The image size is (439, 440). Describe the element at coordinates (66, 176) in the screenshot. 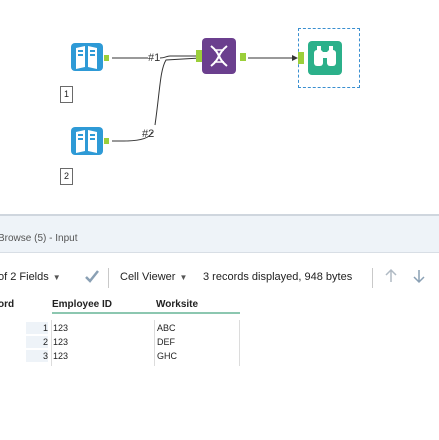

I see `tool-id-badge-2: 2` at that location.